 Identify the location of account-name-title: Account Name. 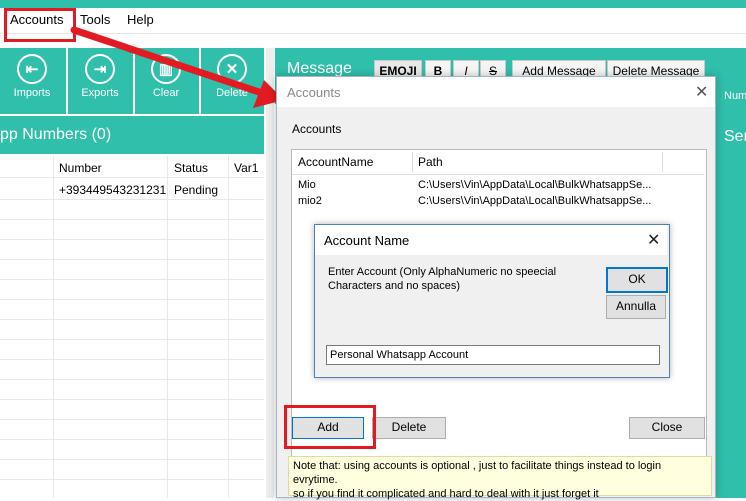
(367, 240).